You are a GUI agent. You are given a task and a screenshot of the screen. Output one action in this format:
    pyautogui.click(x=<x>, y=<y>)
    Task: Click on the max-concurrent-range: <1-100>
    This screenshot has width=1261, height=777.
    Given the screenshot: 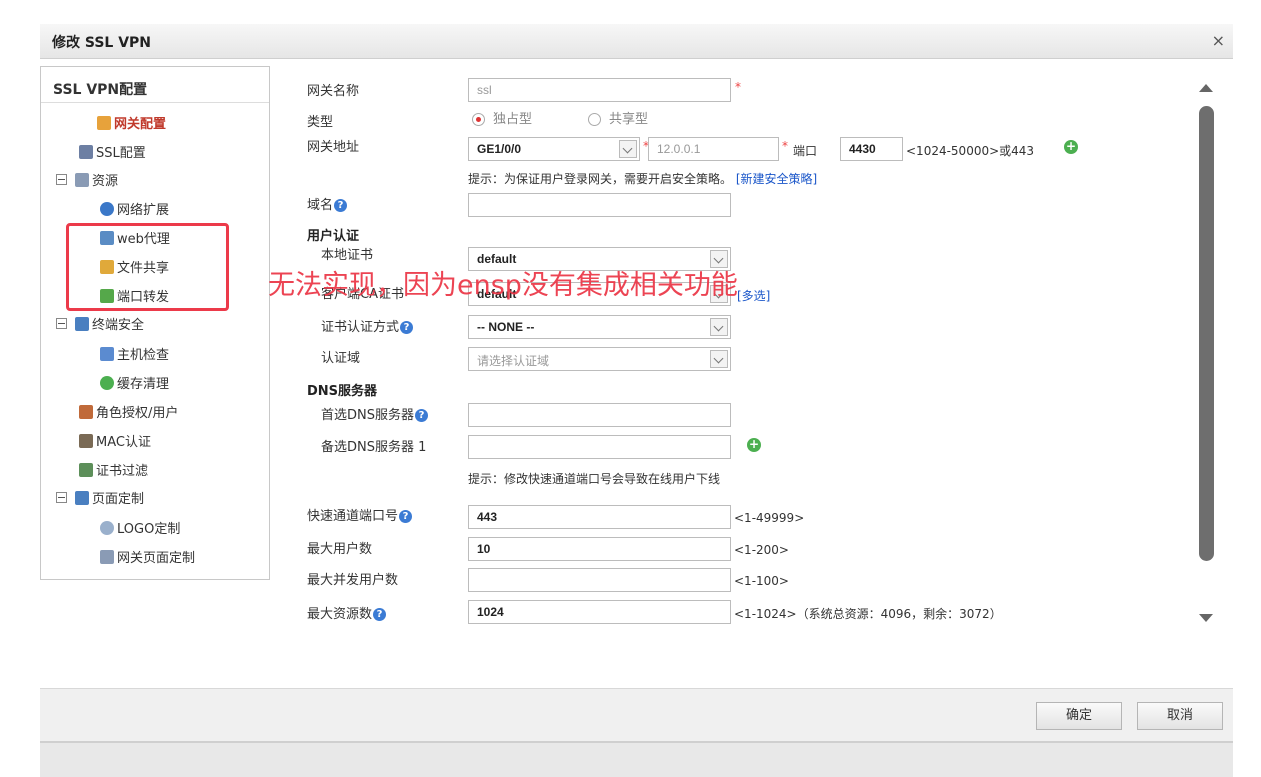 What is the action you would take?
    pyautogui.click(x=761, y=581)
    